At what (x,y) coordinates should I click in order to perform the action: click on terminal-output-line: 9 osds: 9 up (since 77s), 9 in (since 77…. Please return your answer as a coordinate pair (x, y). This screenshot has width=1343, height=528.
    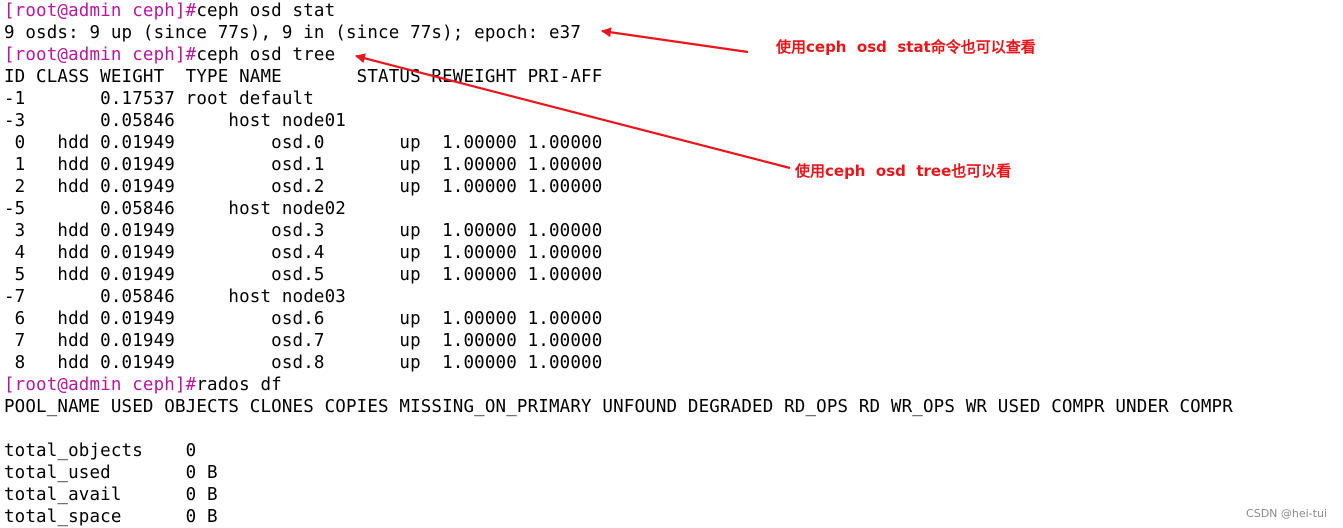
    Looking at the image, I should click on (293, 33).